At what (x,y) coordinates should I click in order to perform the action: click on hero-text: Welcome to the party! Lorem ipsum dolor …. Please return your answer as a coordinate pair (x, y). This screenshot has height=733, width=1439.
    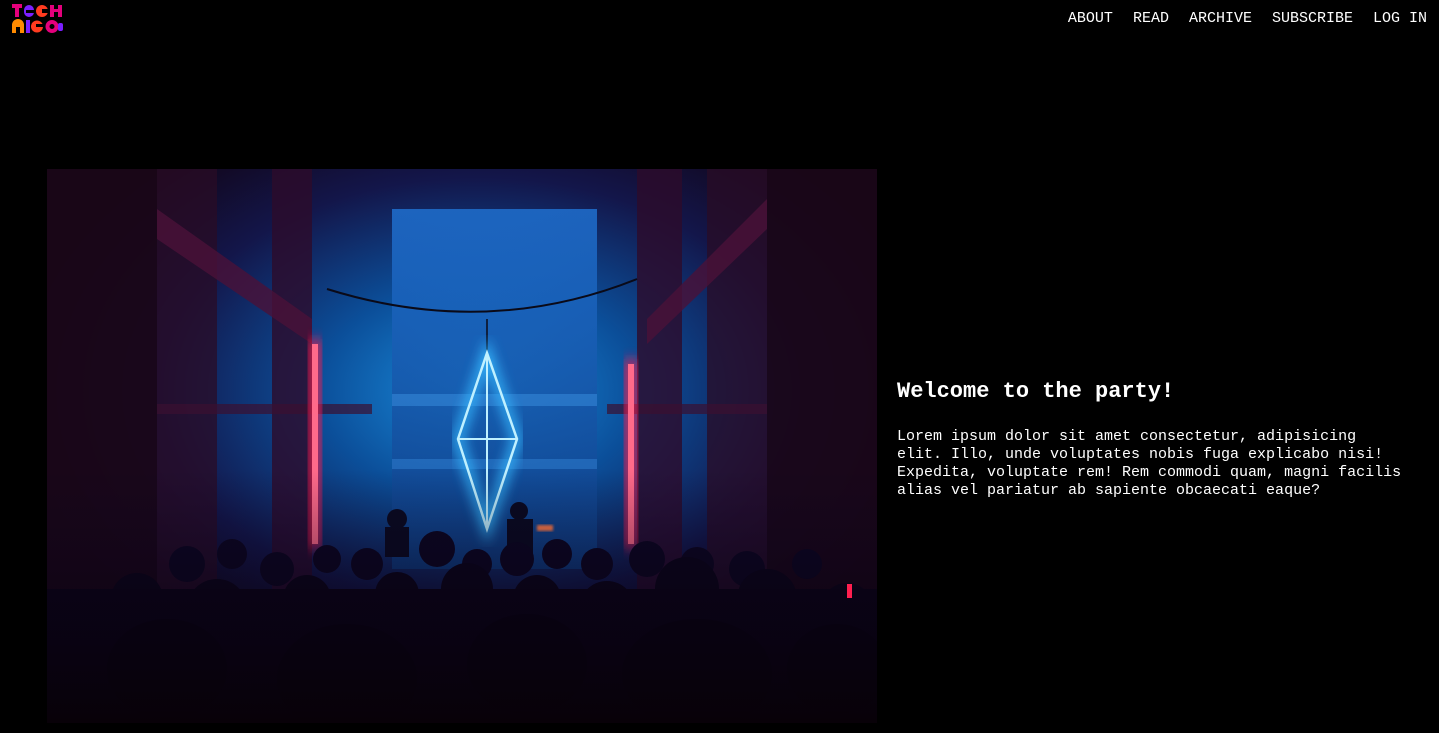
    Looking at the image, I should click on (1152, 439).